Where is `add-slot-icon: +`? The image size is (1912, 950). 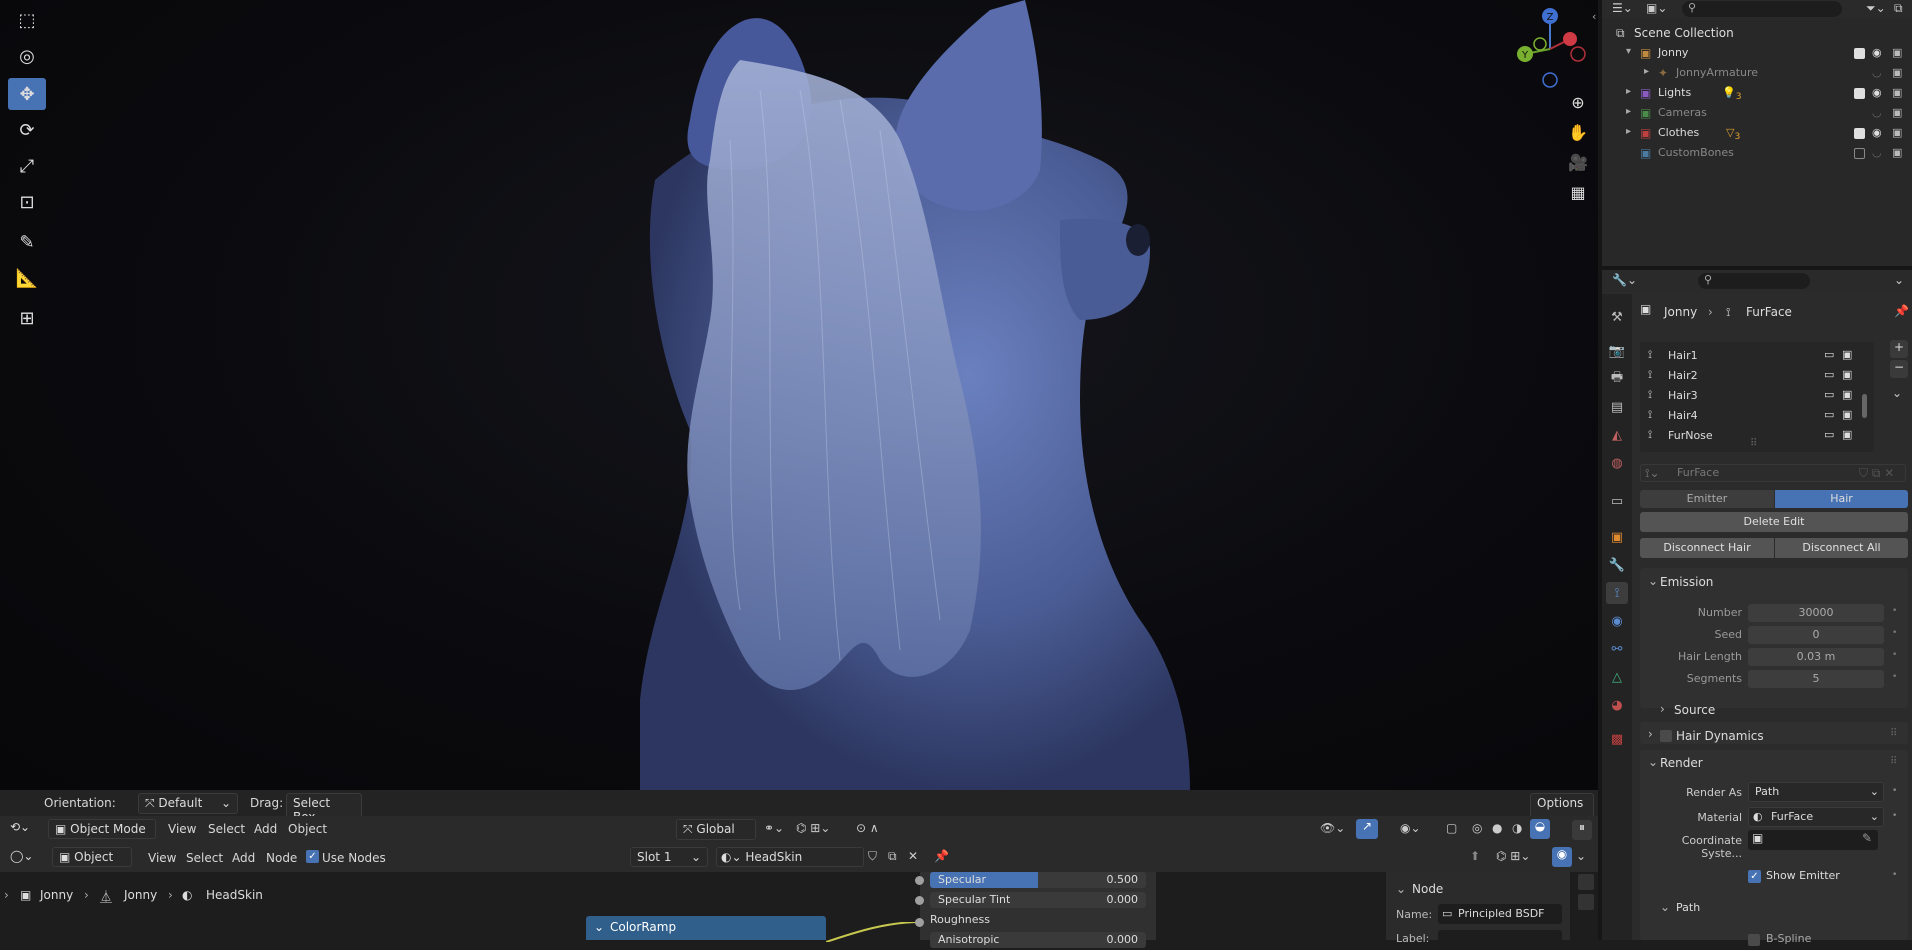 add-slot-icon: + is located at coordinates (1899, 349).